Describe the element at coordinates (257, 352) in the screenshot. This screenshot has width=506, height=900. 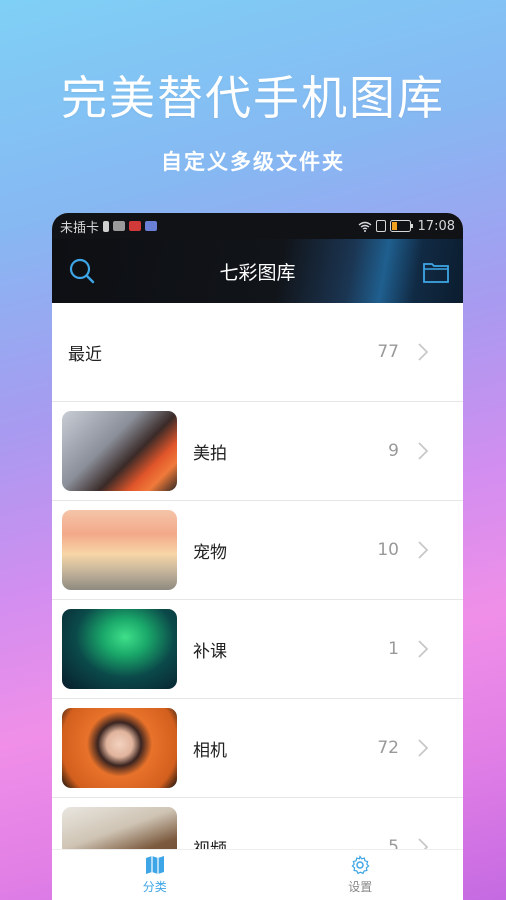
I see `album-row-recent: 最近 77` at that location.